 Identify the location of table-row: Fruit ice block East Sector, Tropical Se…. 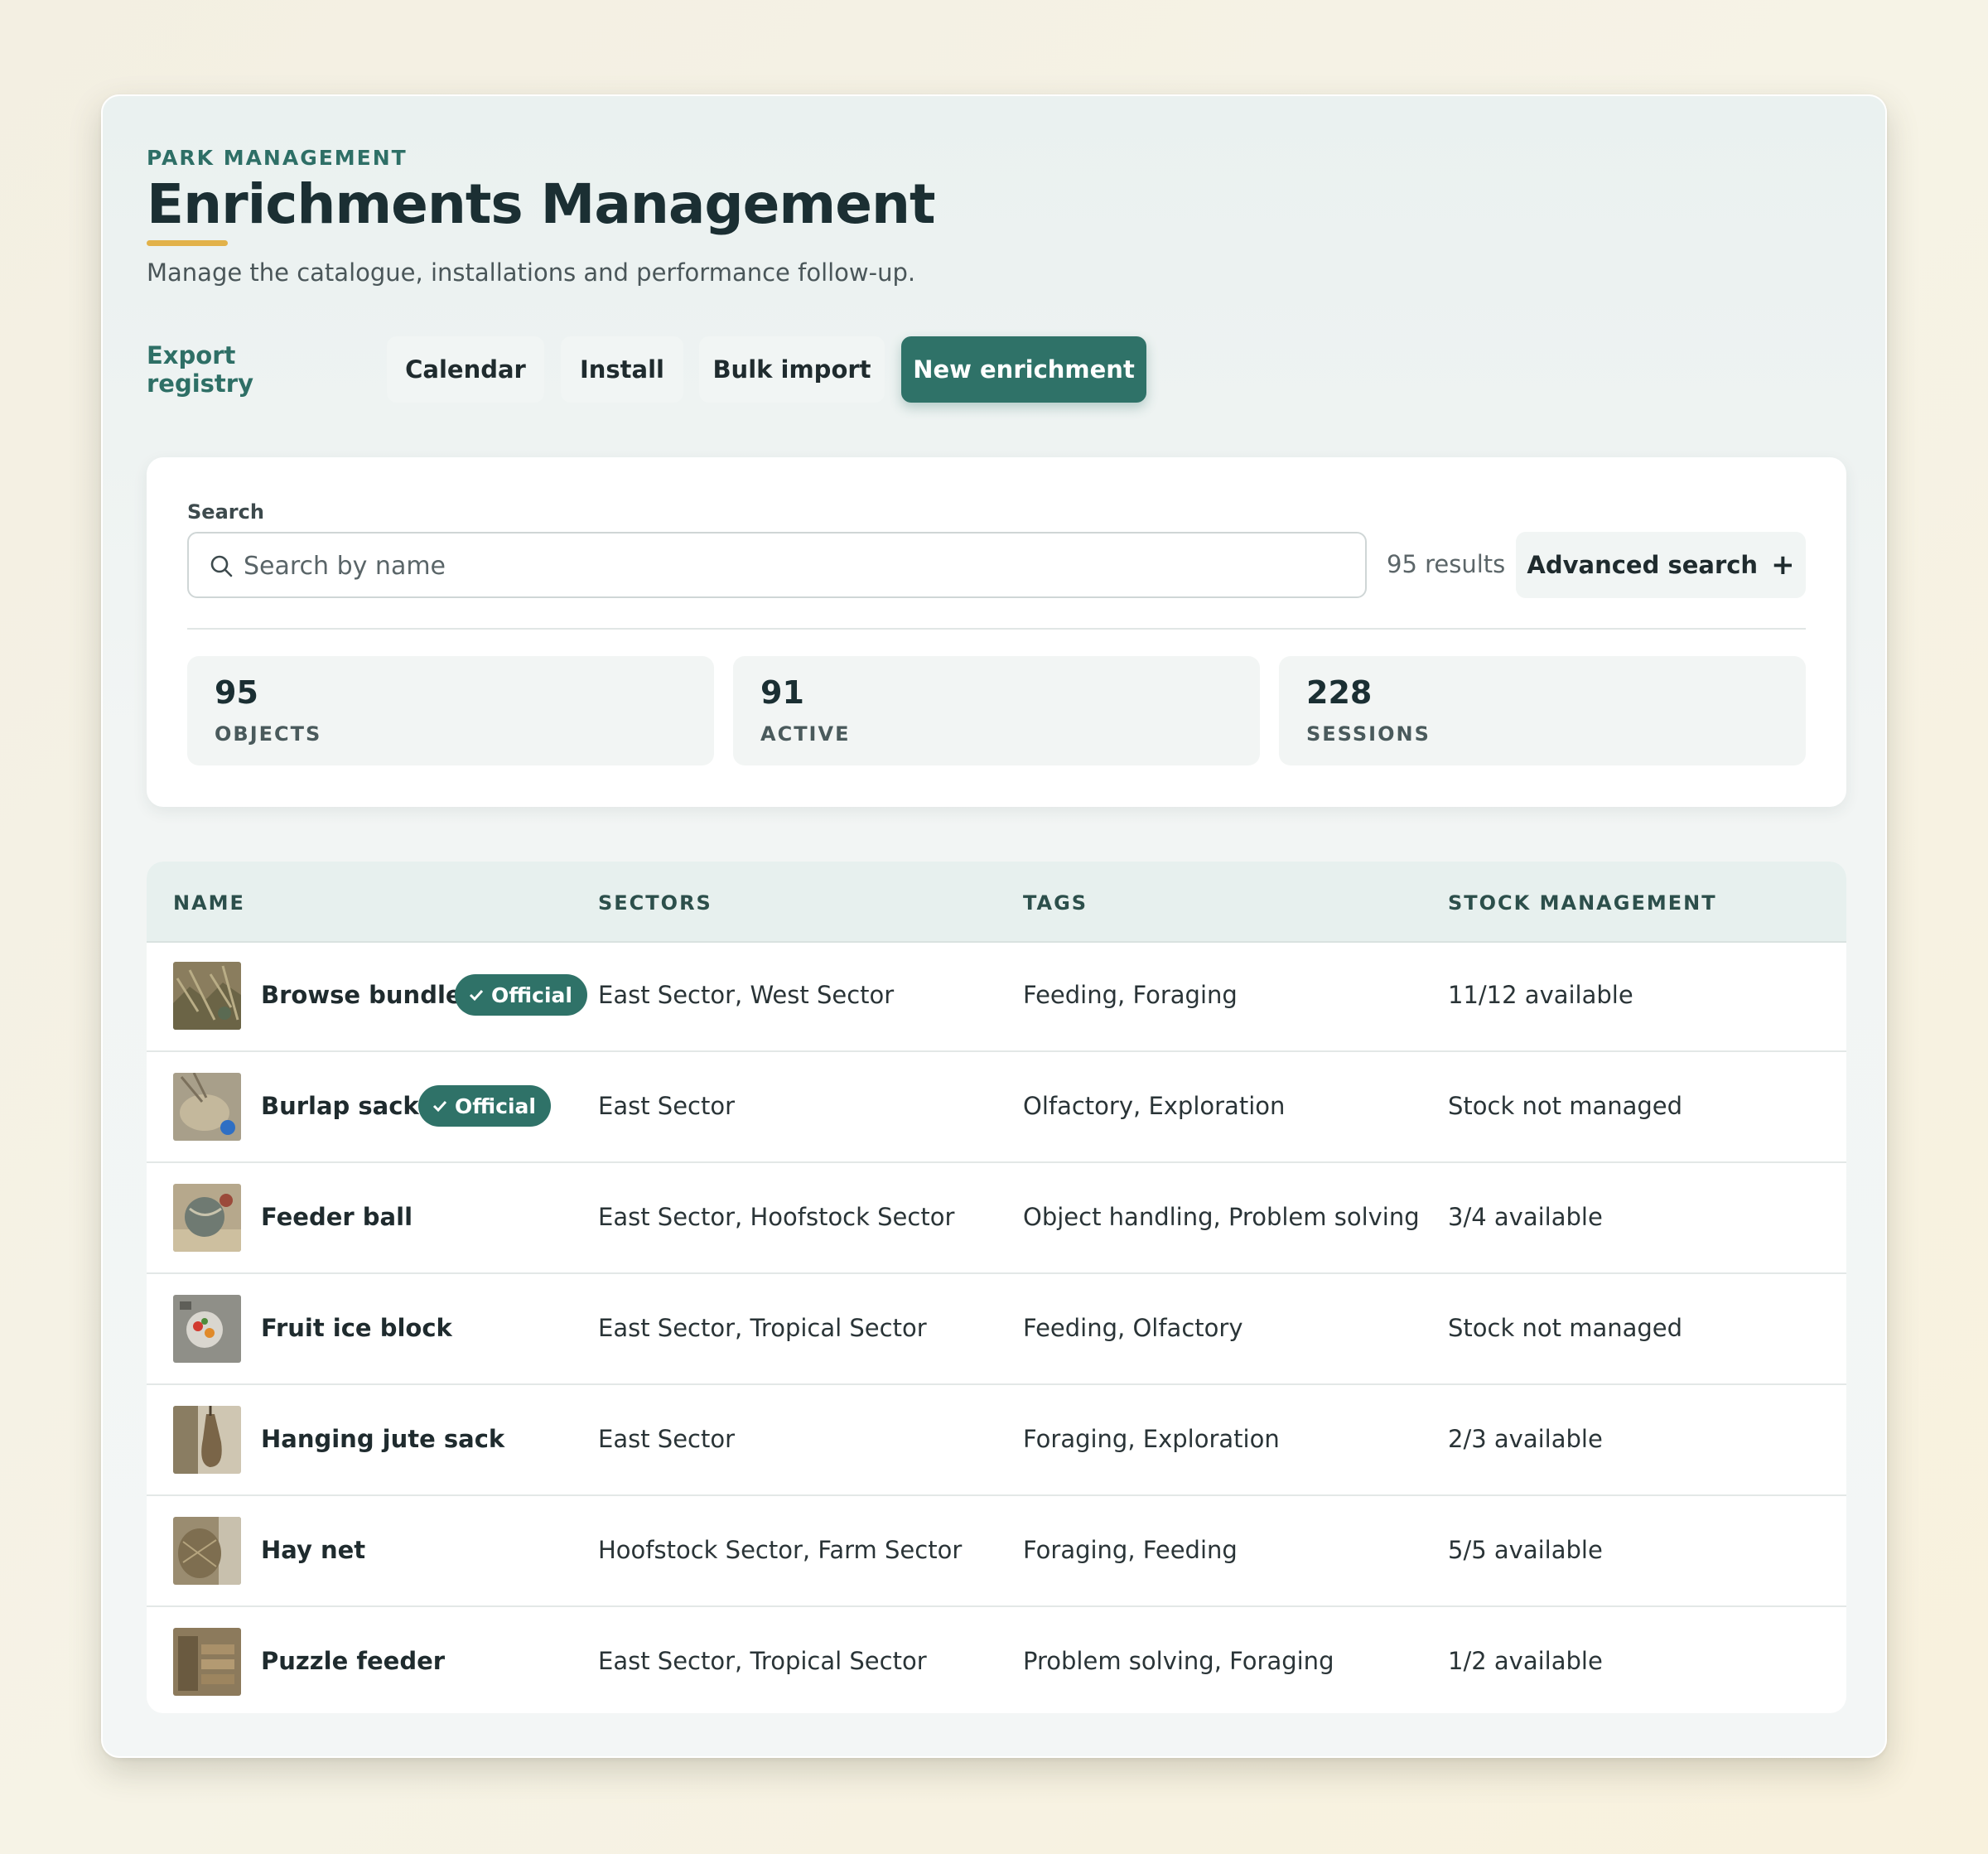
(996, 1329).